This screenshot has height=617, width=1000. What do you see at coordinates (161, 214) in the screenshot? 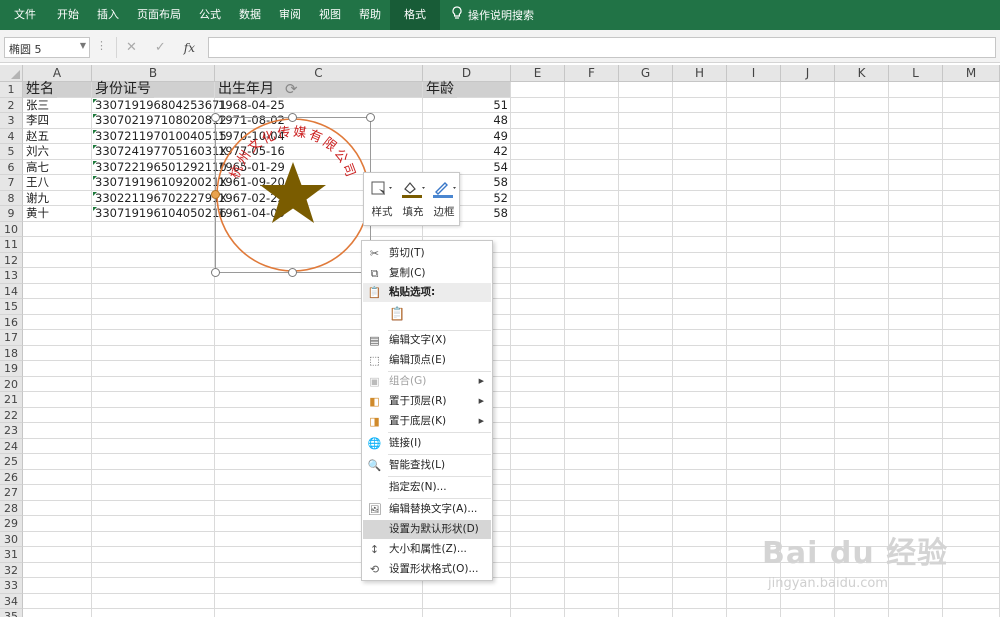
I see `cell-id: 330719196104050216` at bounding box center [161, 214].